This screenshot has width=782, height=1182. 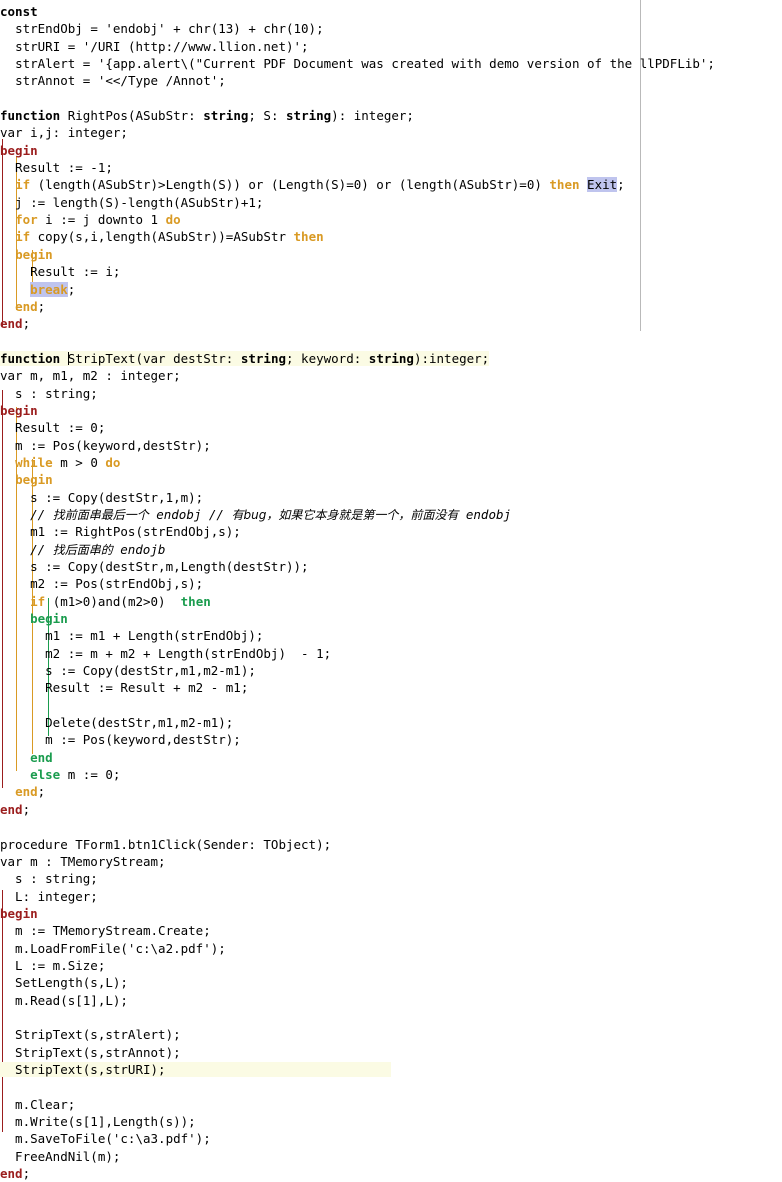 I want to click on code-line: // 找后面串的 endojb, so click(x=391, y=549).